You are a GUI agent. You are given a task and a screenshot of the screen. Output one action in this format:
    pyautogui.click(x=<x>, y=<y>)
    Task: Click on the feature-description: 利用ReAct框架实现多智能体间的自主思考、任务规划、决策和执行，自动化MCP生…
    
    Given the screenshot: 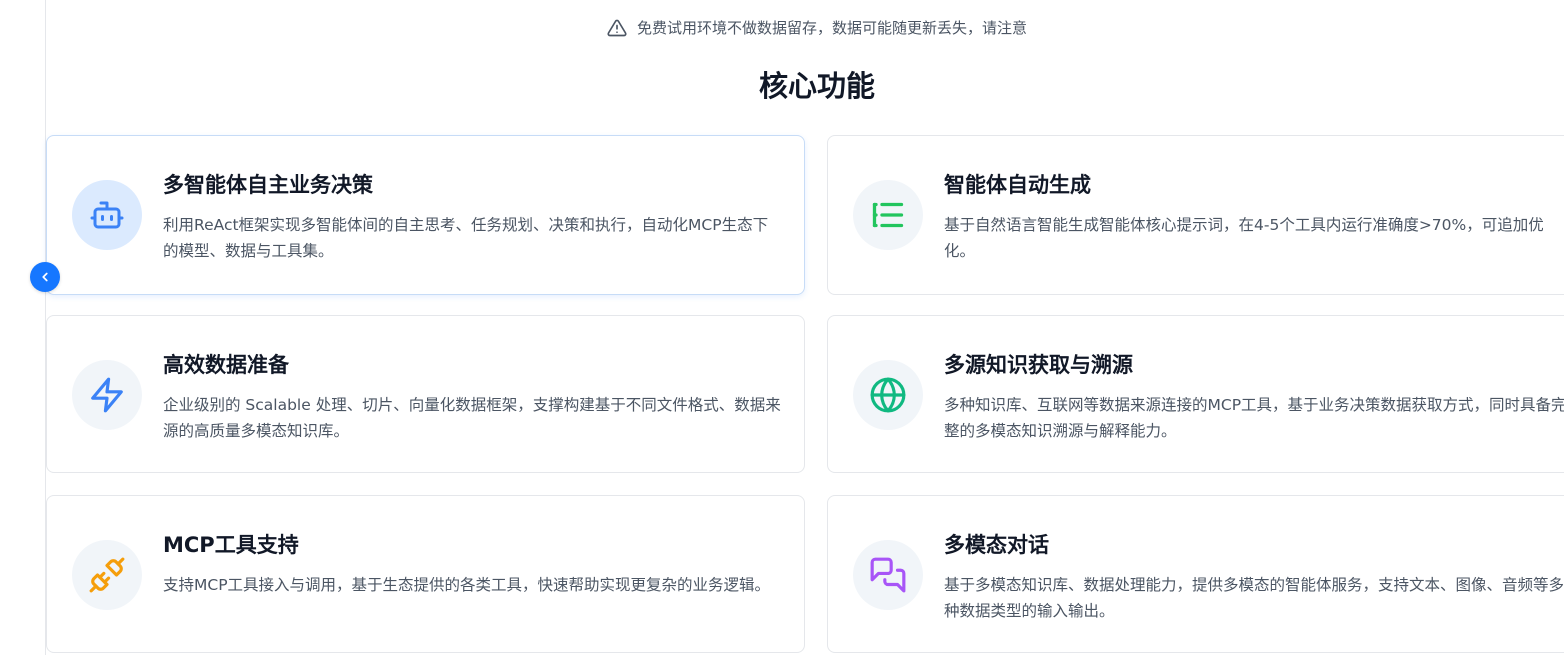 What is the action you would take?
    pyautogui.click(x=466, y=238)
    